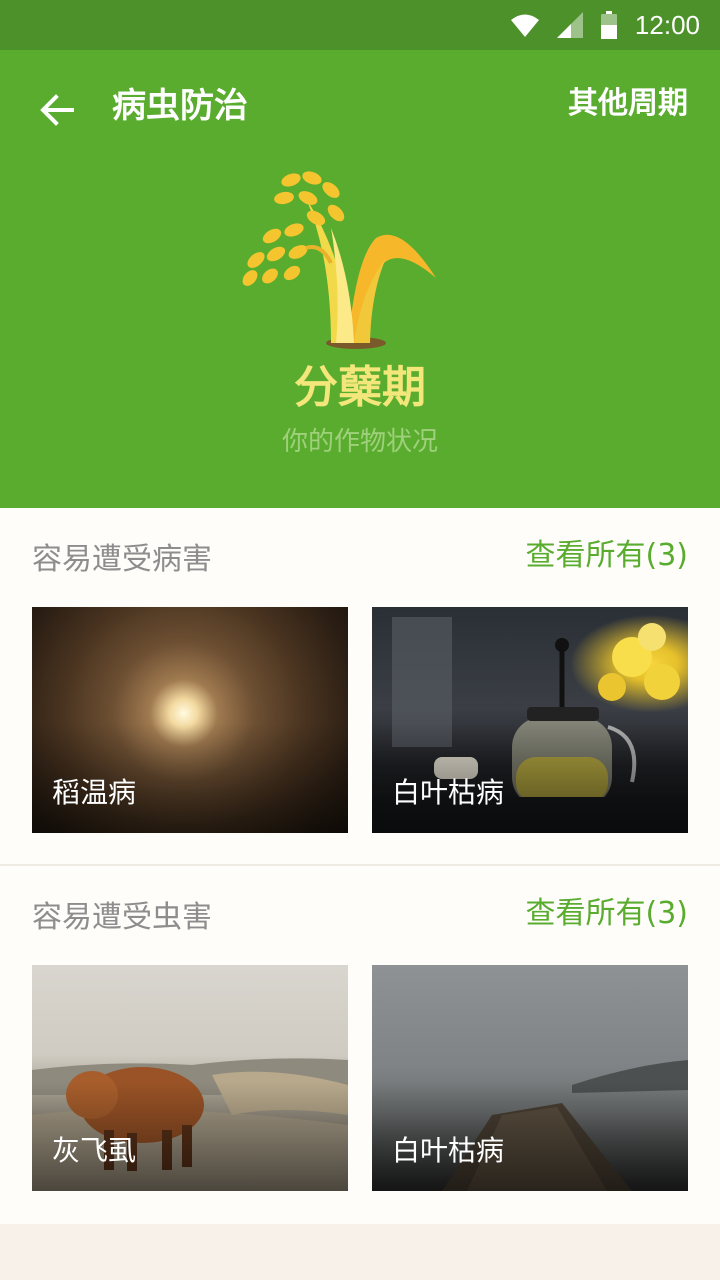 Image resolution: width=720 pixels, height=1280 pixels. I want to click on bottom-spacer, so click(360, 1252).